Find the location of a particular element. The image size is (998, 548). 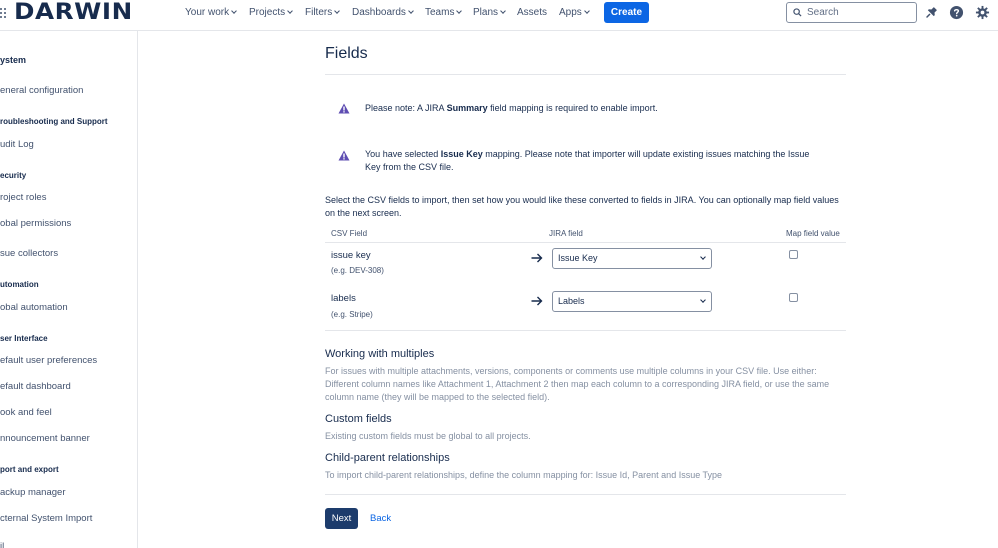

next-button: Next is located at coordinates (341, 518).